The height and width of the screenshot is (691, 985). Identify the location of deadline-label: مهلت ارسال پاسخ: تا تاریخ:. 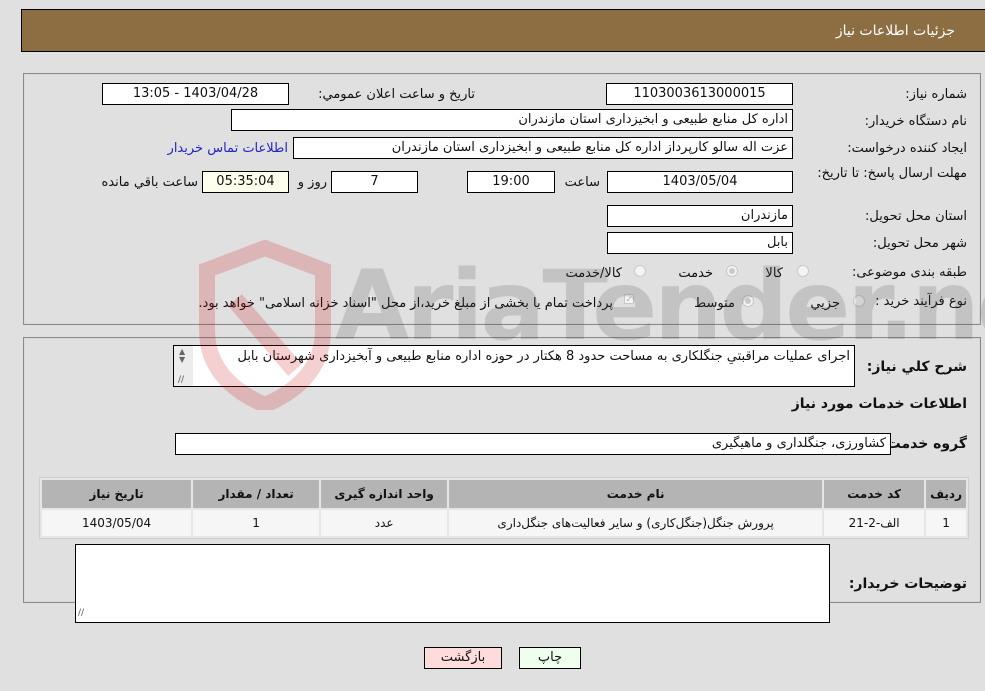
(892, 173).